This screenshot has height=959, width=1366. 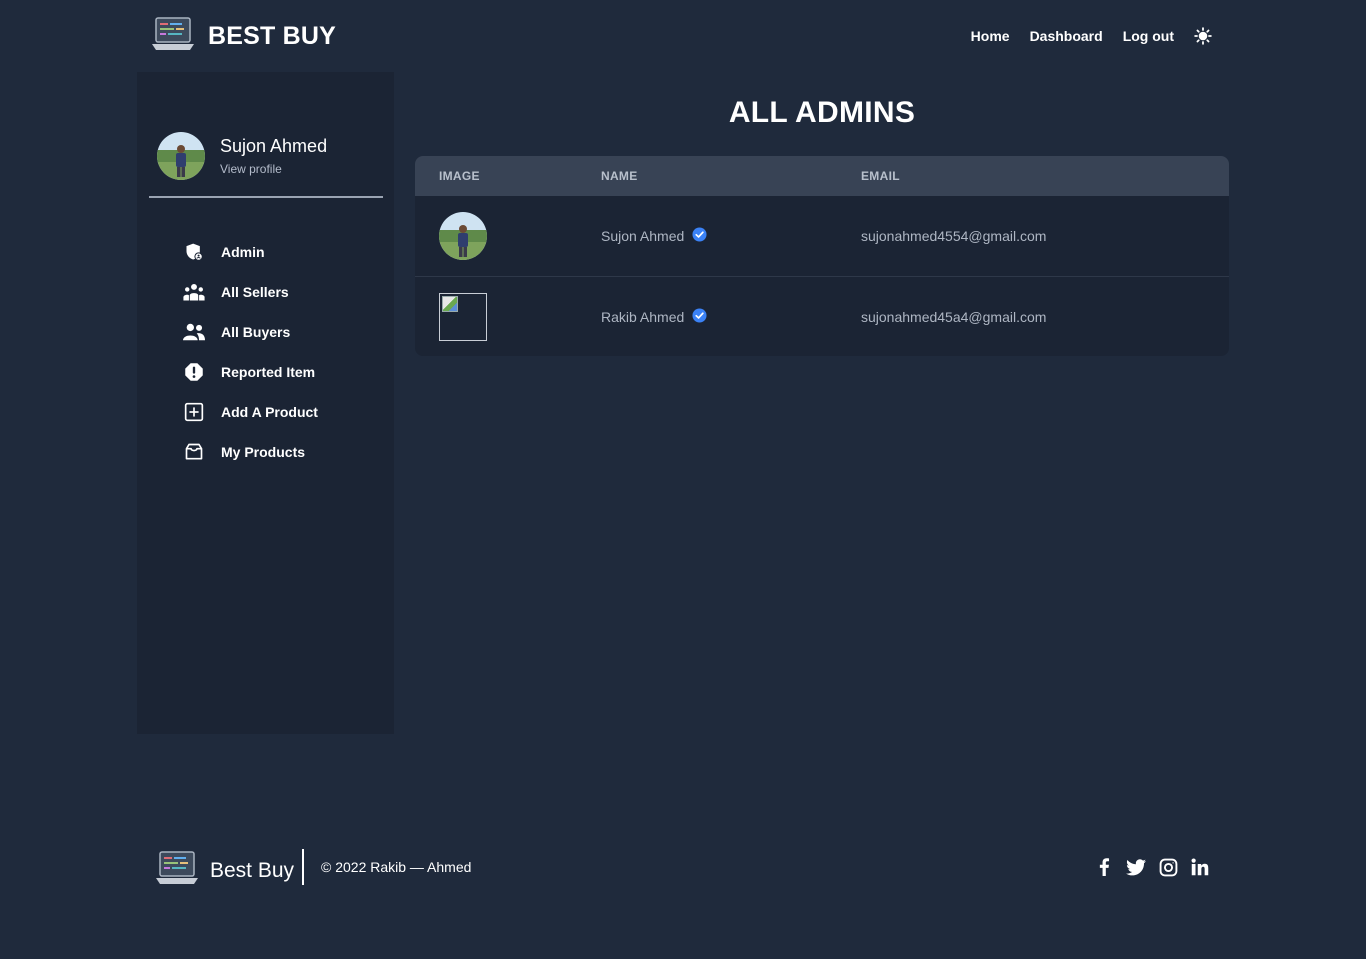 I want to click on table-row: Rakib Ahmed sujonahmed45a4@gmail.com, so click(x=822, y=316).